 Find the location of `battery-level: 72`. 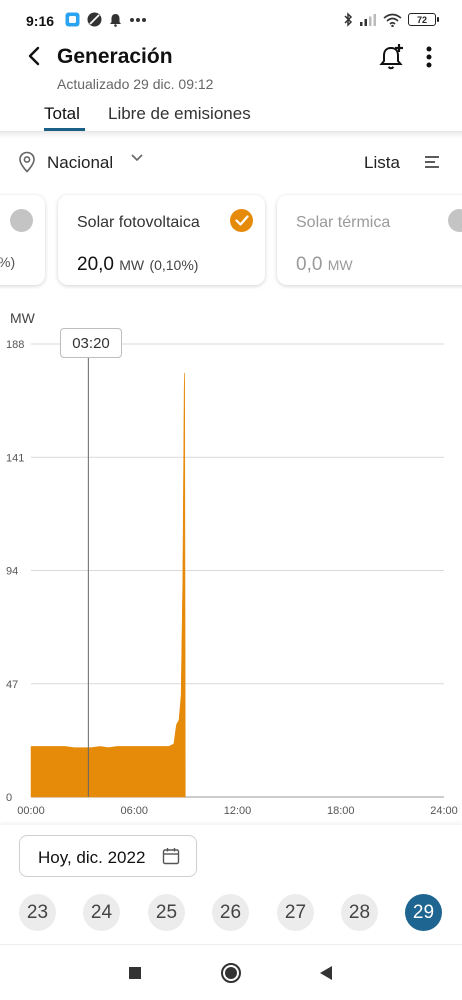

battery-level: 72 is located at coordinates (421, 19).